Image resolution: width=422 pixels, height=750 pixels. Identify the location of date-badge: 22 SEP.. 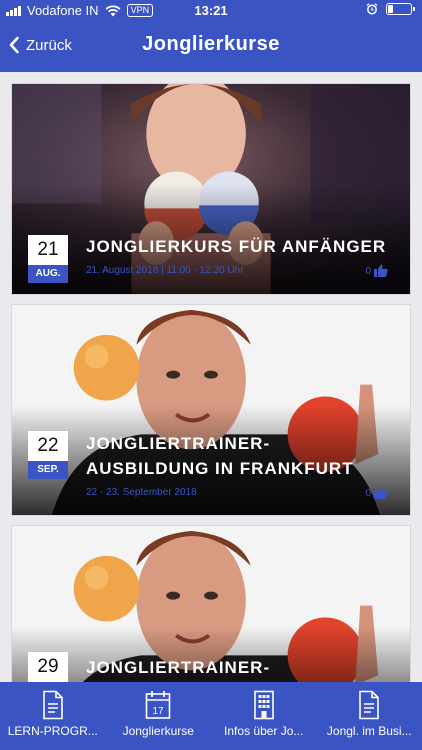
(48, 455).